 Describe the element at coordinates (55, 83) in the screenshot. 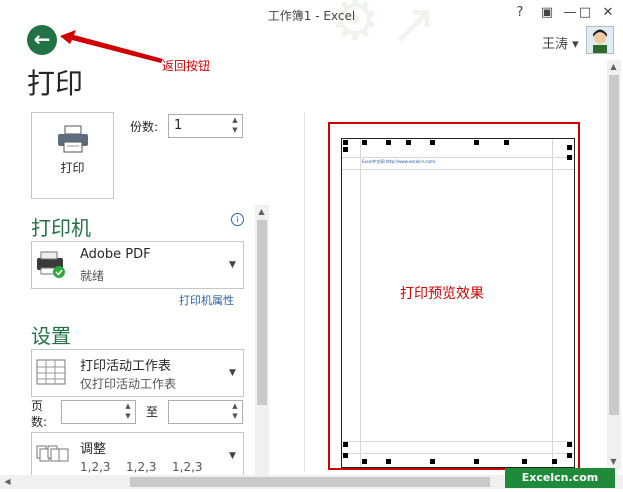

I see `page-title: 打印` at that location.